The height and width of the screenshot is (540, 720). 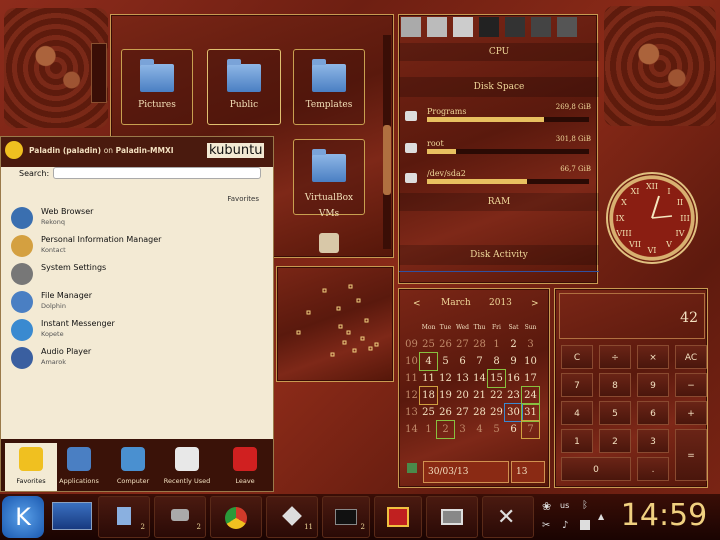 What do you see at coordinates (462, 395) in the screenshot?
I see `calendar-day: 20` at bounding box center [462, 395].